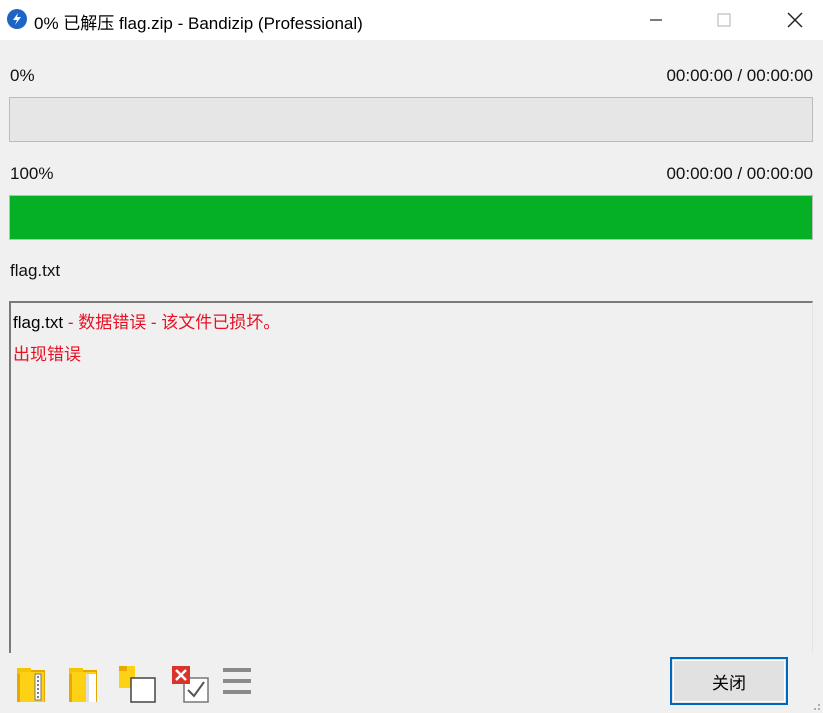 The height and width of the screenshot is (713, 823). Describe the element at coordinates (739, 75) in the screenshot. I see `current-time-label: 00:00:00 / 00:00:00` at that location.